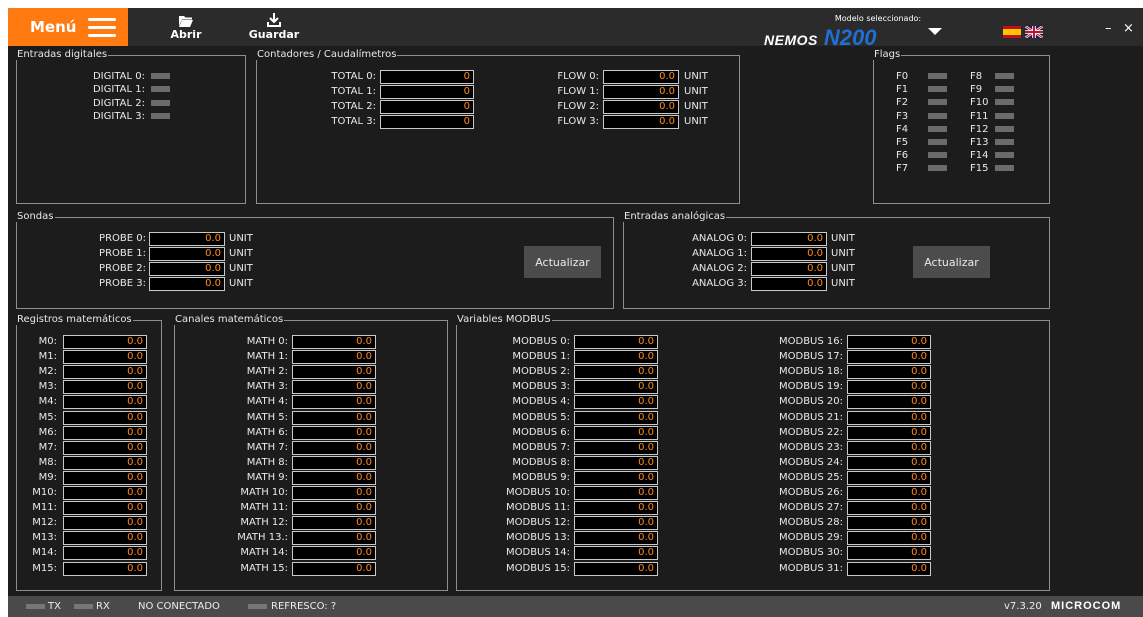 The height and width of the screenshot is (617, 1143). Describe the element at coordinates (47, 341) in the screenshot. I see `math-register-label: M0:` at that location.